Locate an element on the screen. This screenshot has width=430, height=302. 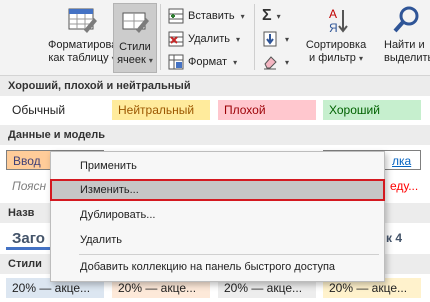
search-icon is located at coordinates (406, 19).